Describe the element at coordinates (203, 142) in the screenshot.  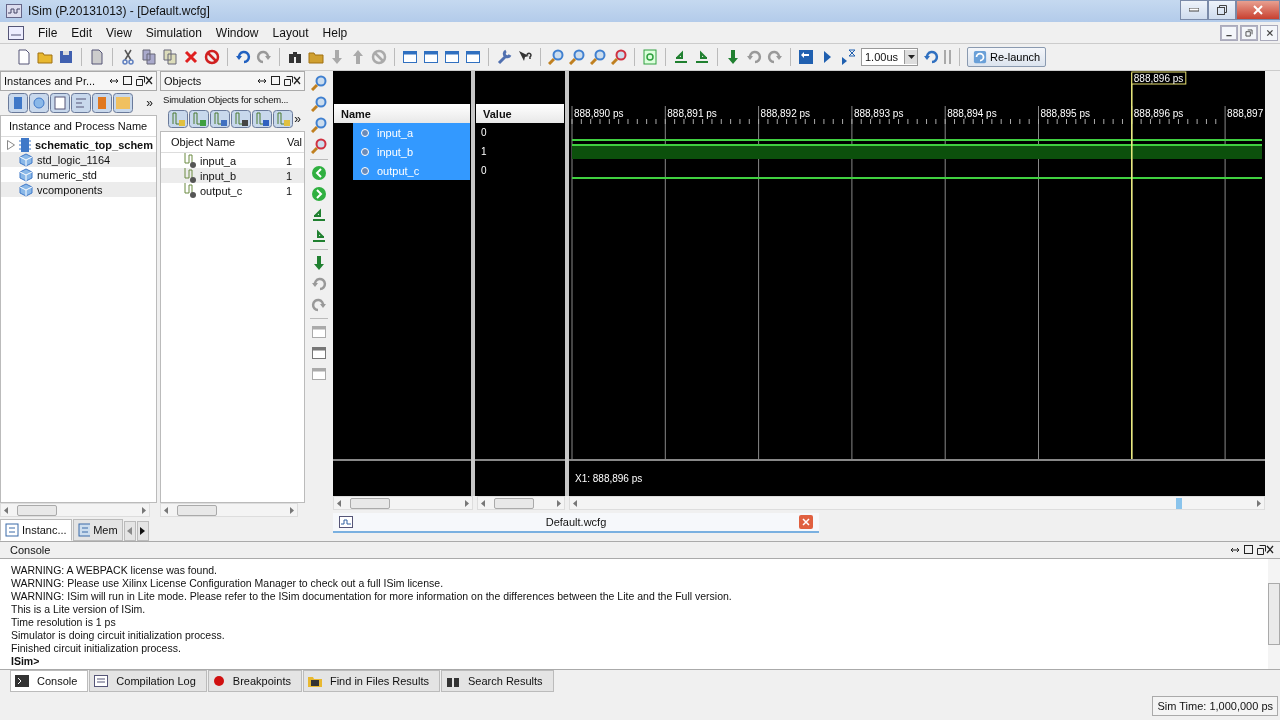
I see `column-header: Object Name` at that location.